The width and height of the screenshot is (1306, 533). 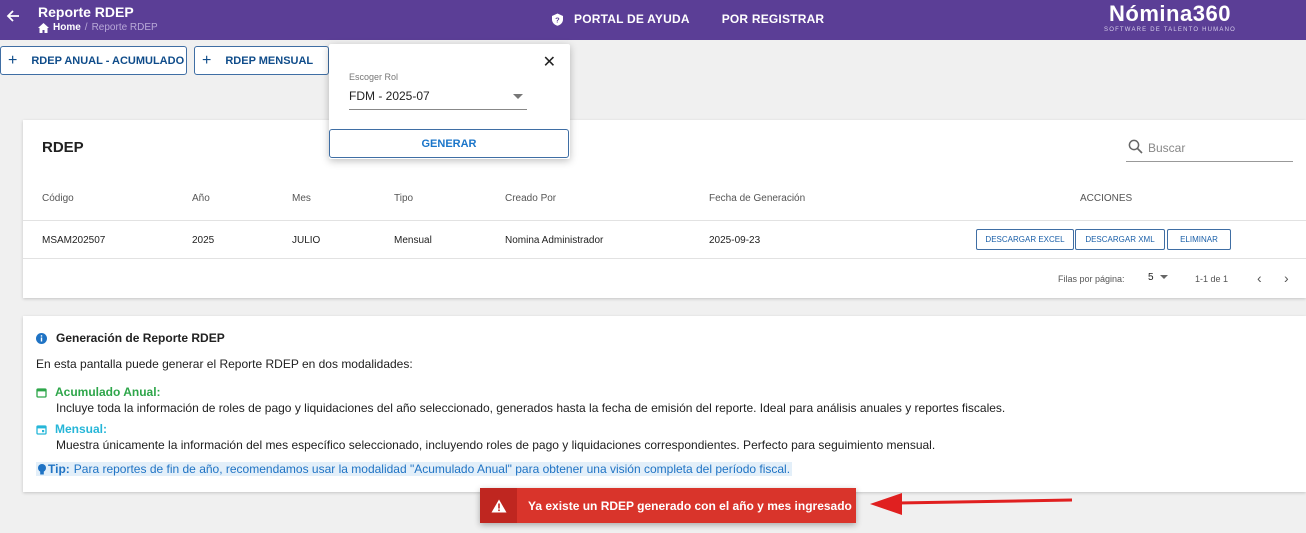 I want to click on generate-popup: ✕ Escoger Rol FDM - 2025-07 GENERAR, so click(x=449, y=101).